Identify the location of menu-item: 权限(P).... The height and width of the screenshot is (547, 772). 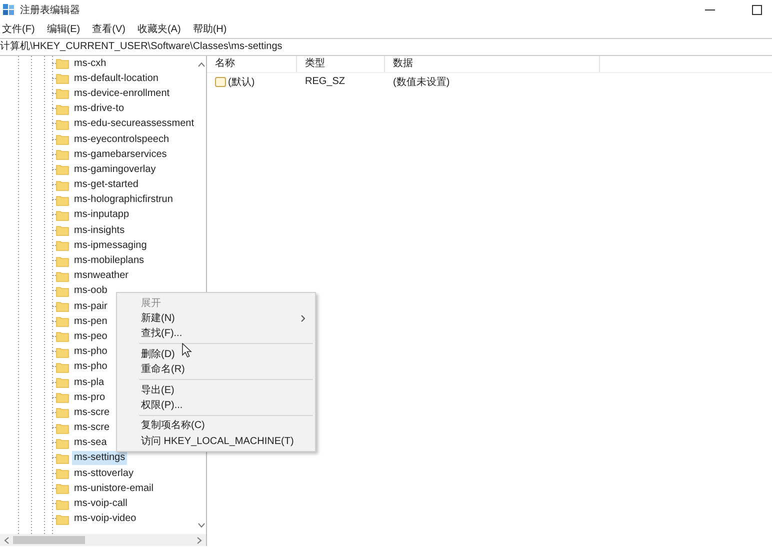
(216, 405).